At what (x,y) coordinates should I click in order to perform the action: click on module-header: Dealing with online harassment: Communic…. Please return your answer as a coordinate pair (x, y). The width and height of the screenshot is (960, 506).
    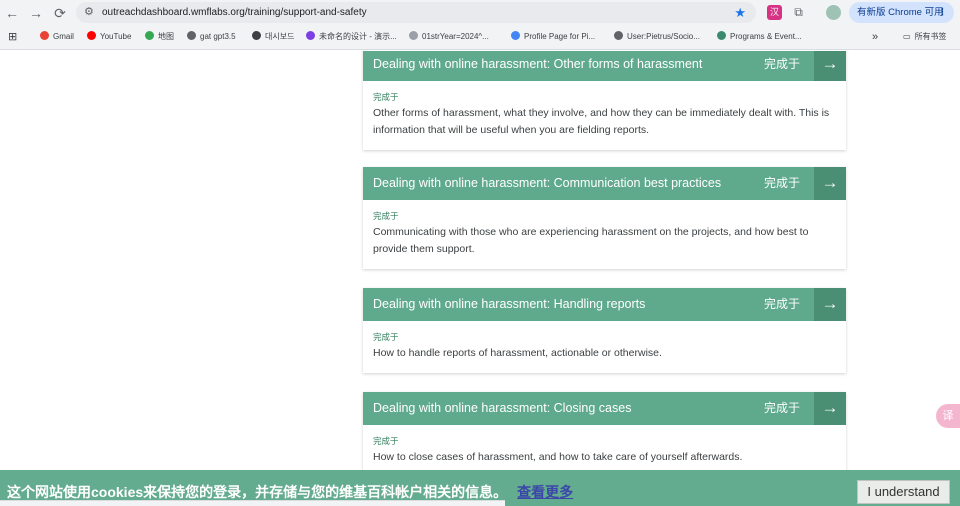
    Looking at the image, I should click on (604, 183).